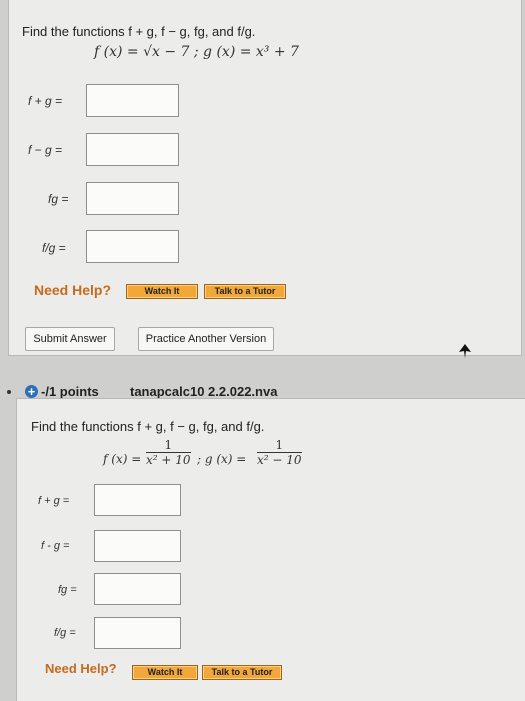 The height and width of the screenshot is (701, 525). Describe the element at coordinates (70, 391) in the screenshot. I see `question-2-points: -/1 points` at that location.